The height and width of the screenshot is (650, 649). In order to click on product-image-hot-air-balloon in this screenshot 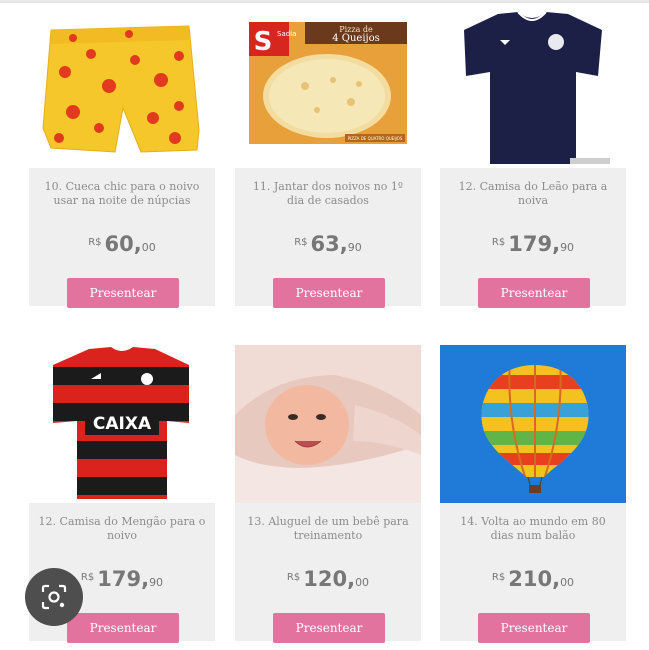, I will do `click(533, 424)`.